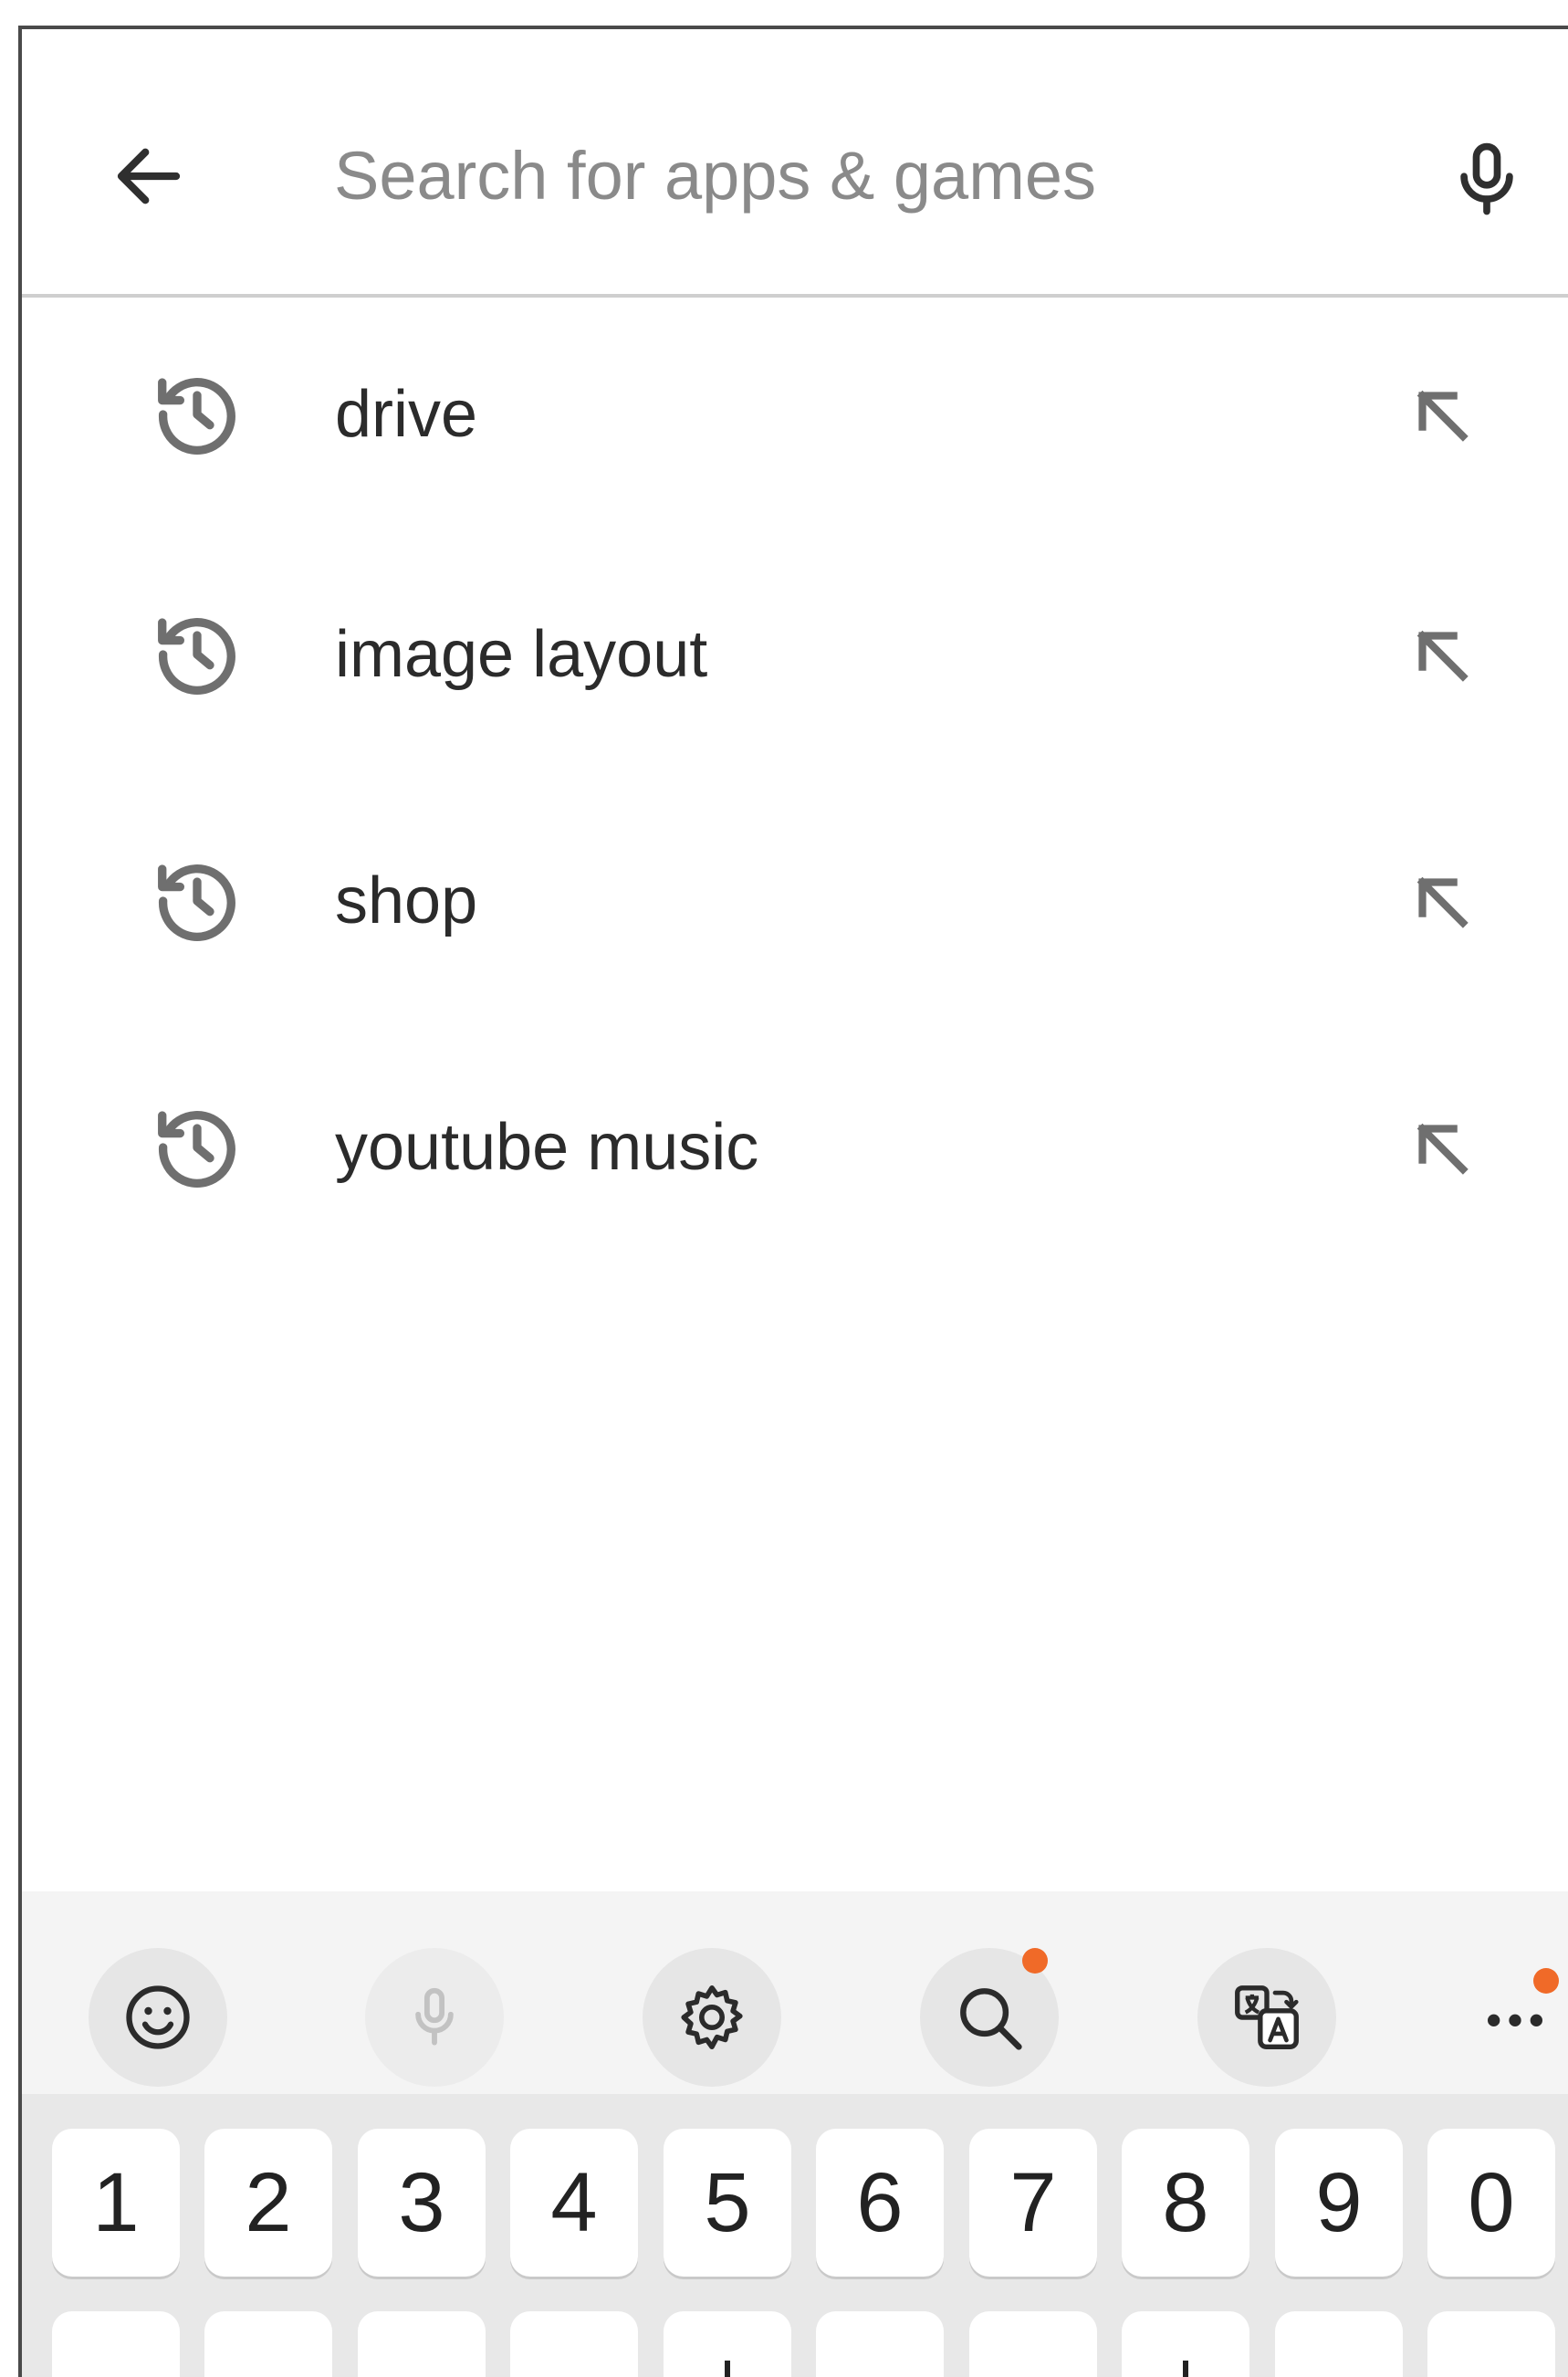  I want to click on key-5: 5, so click(727, 2203).